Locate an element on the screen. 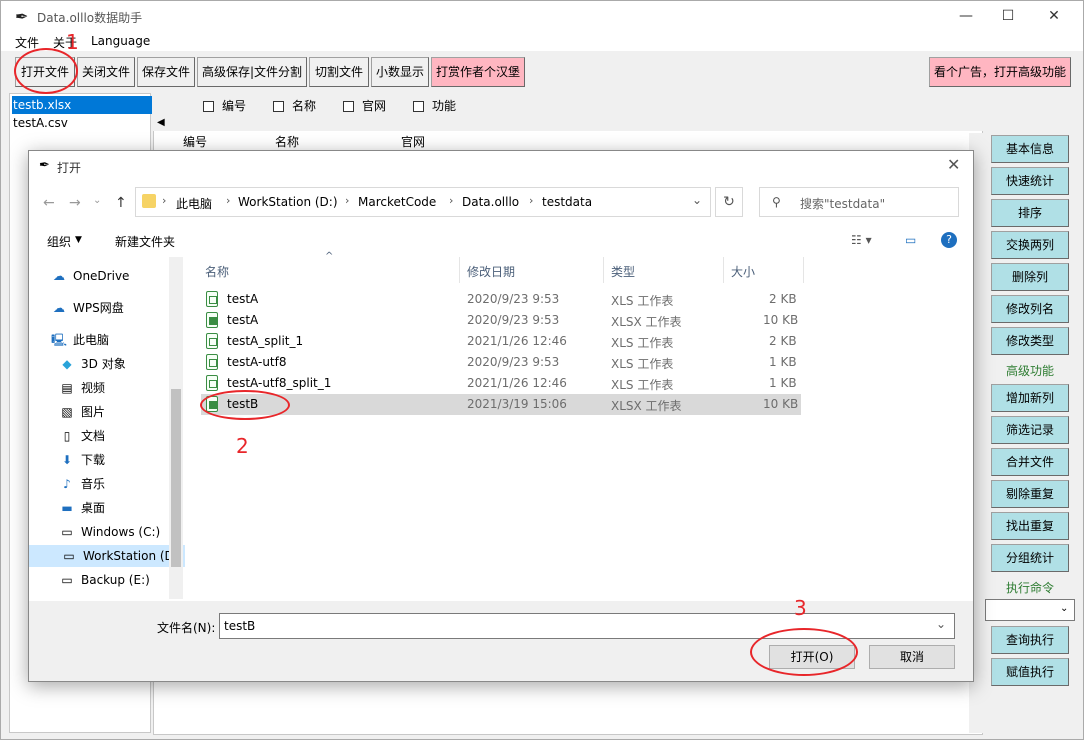 The image size is (1084, 740). cut-file-button: 切割文件 is located at coordinates (339, 72).